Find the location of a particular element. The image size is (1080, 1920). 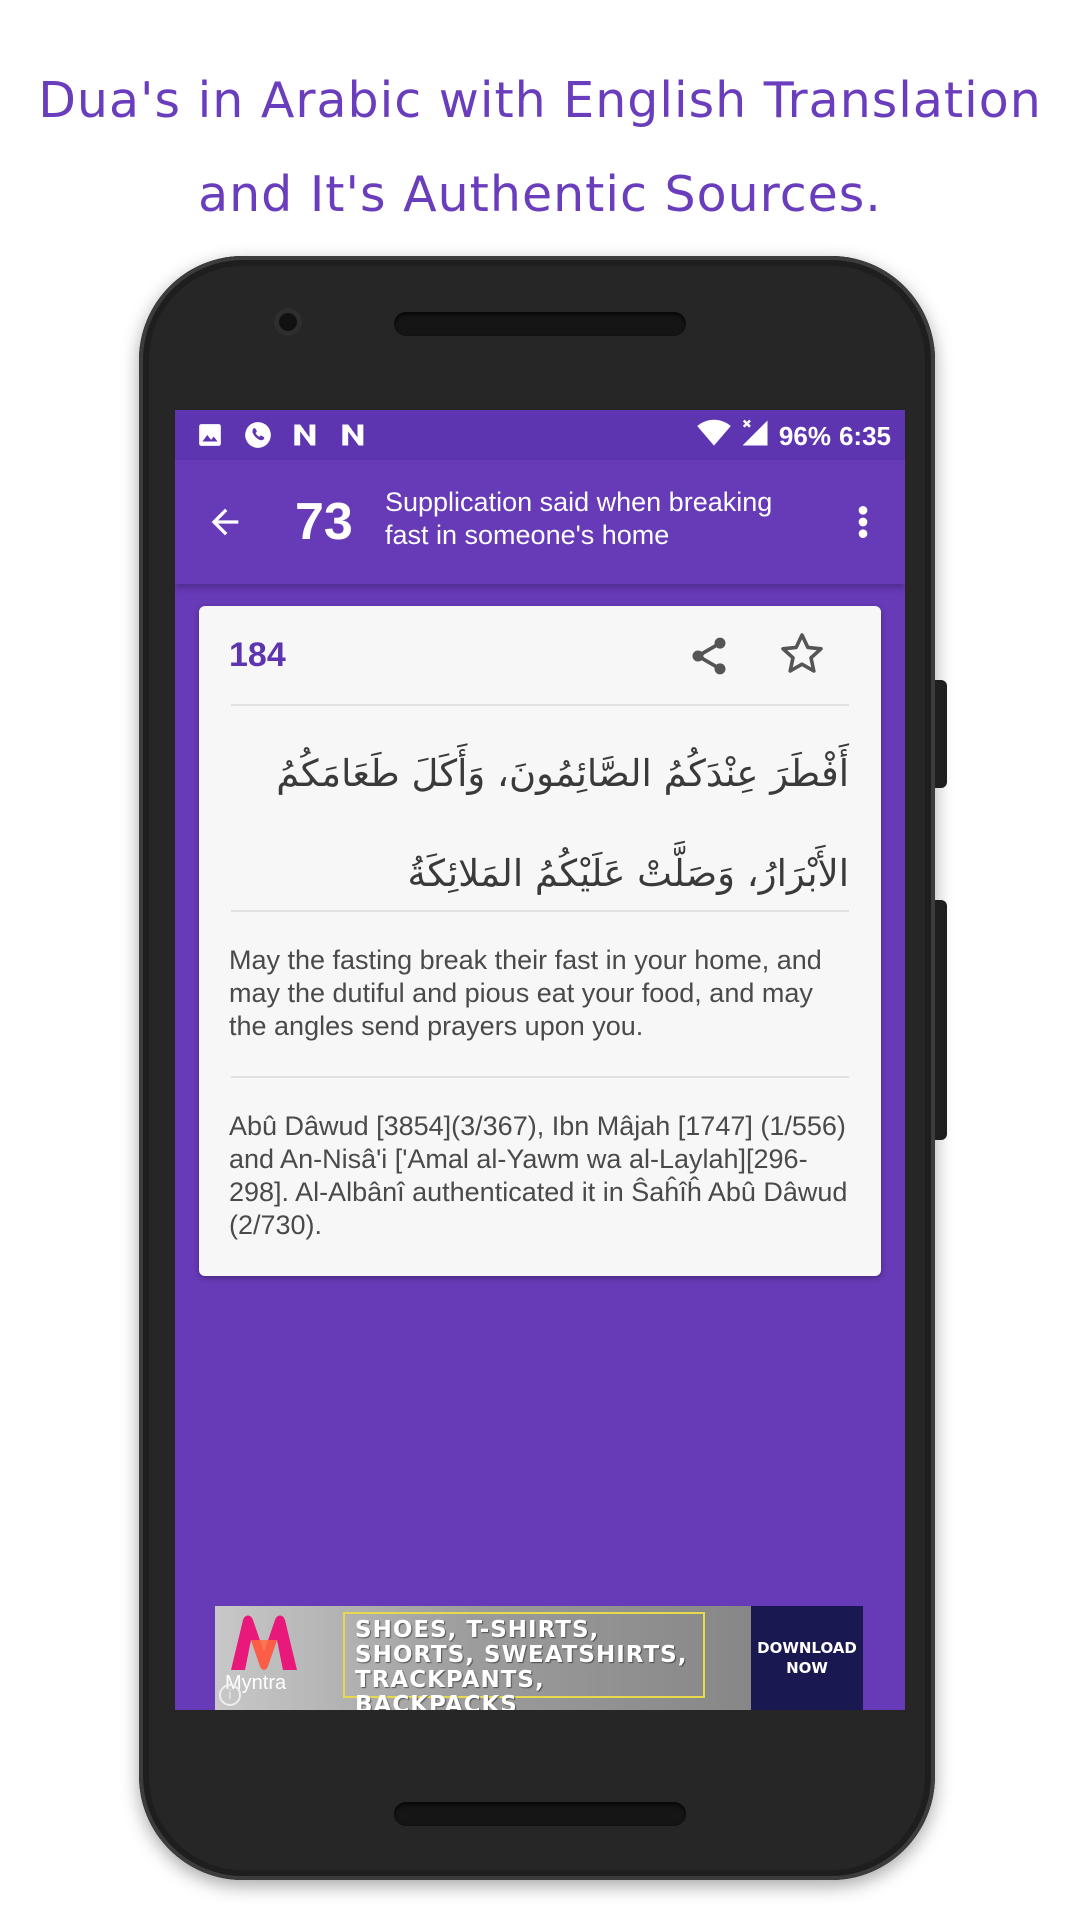

ad-logo: Myntra i is located at coordinates (279, 1658).